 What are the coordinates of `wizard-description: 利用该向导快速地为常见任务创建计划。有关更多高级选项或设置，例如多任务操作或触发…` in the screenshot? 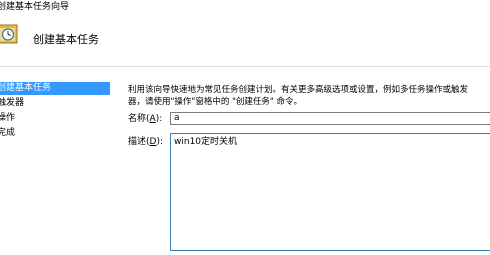 It's located at (309, 96).